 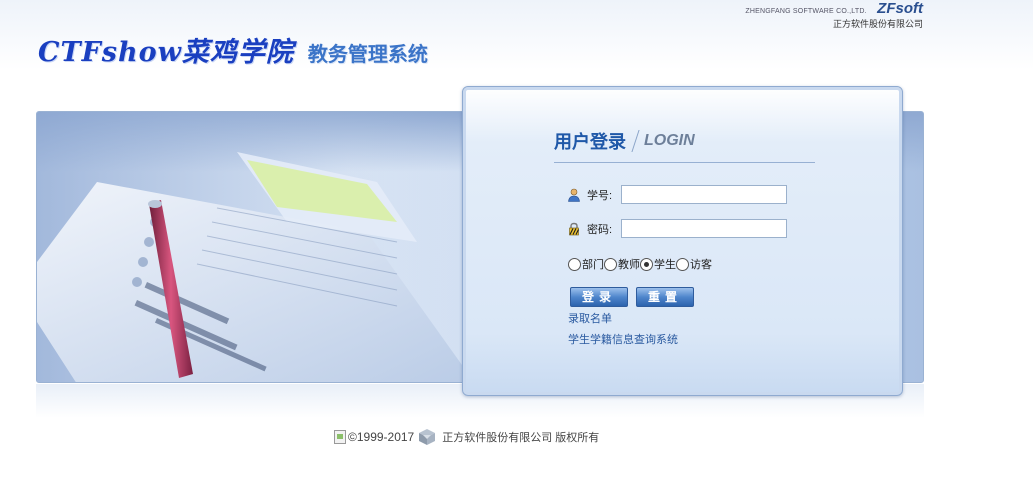 What do you see at coordinates (599, 297) in the screenshot?
I see `login-button: 登录` at bounding box center [599, 297].